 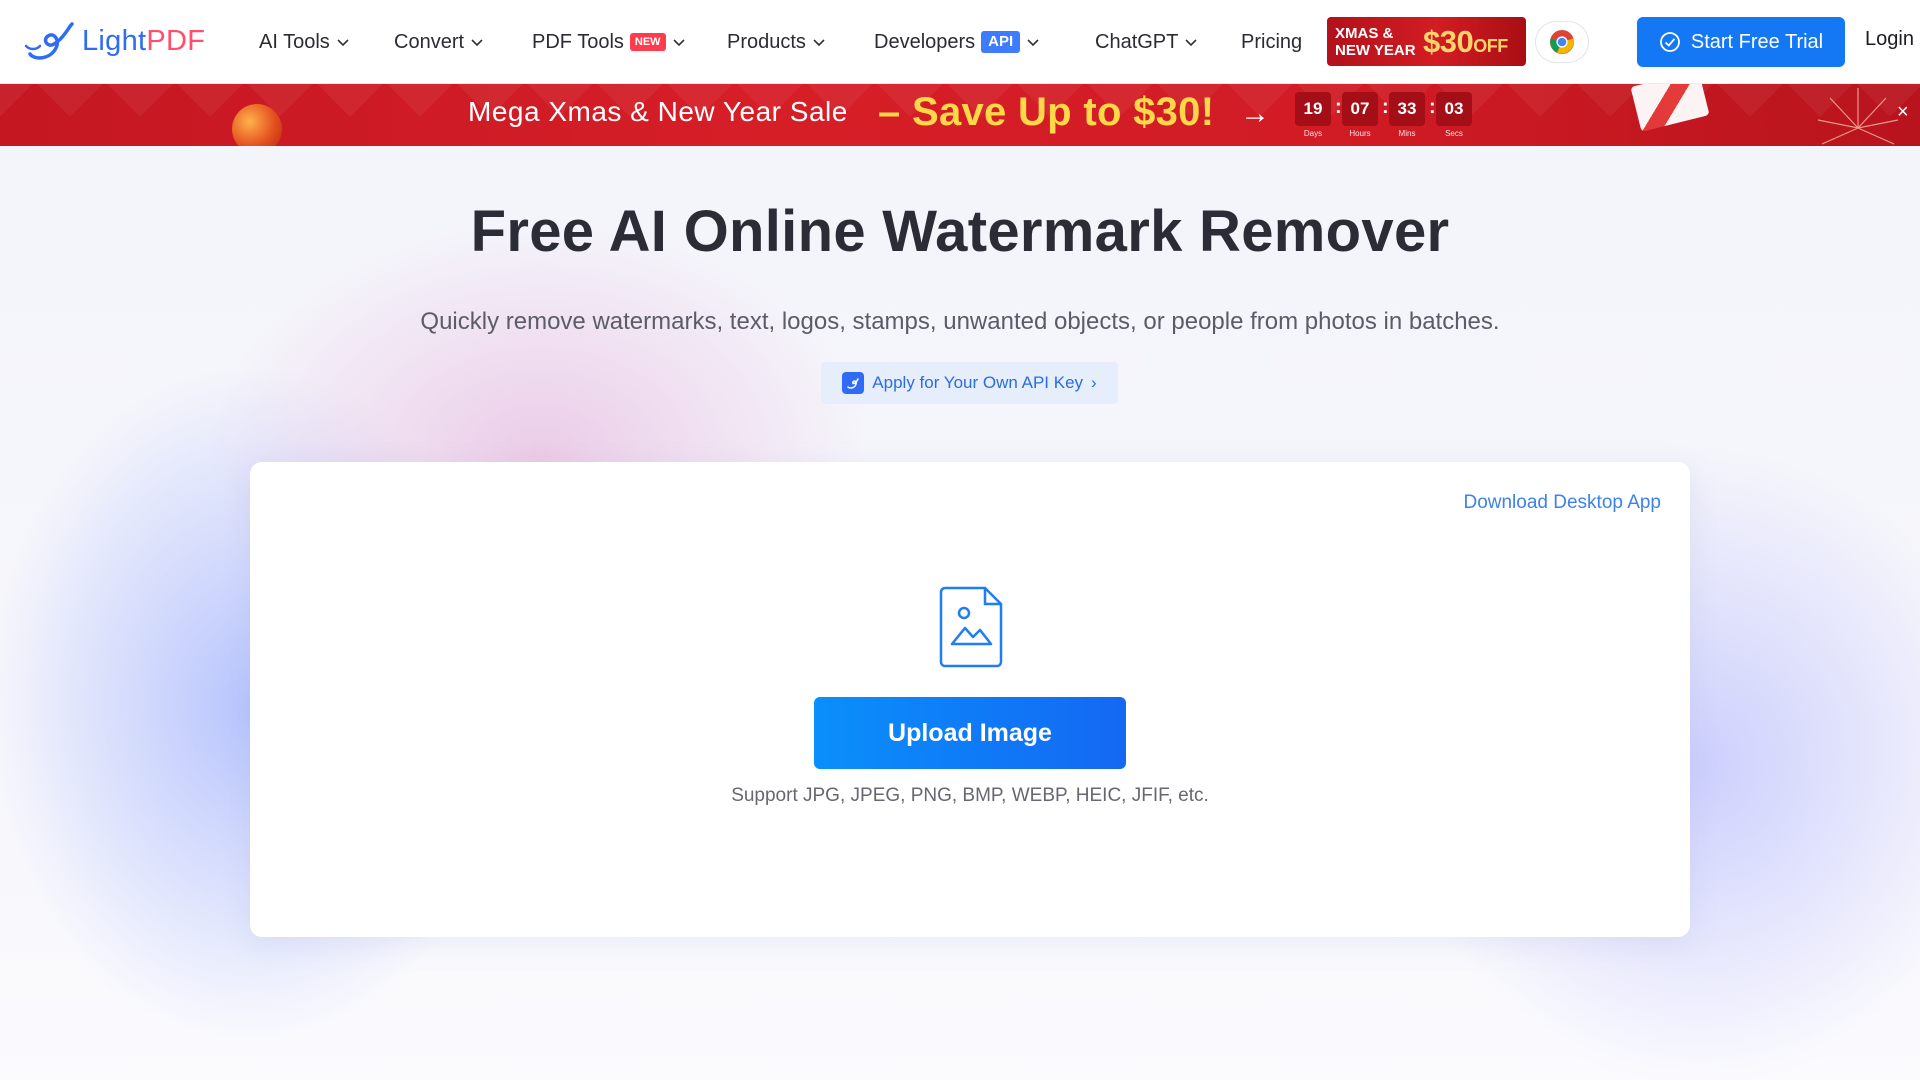 What do you see at coordinates (176, 40) in the screenshot?
I see `logo-text-pdf: PDF` at bounding box center [176, 40].